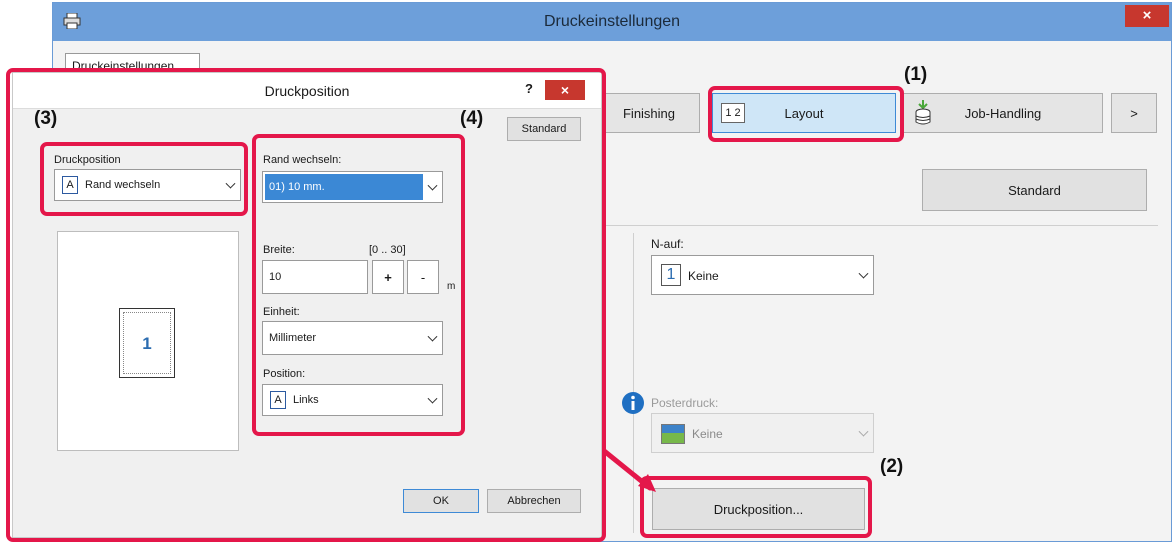 Image resolution: width=1175 pixels, height=544 pixels. I want to click on poster-value: Keine, so click(707, 434).